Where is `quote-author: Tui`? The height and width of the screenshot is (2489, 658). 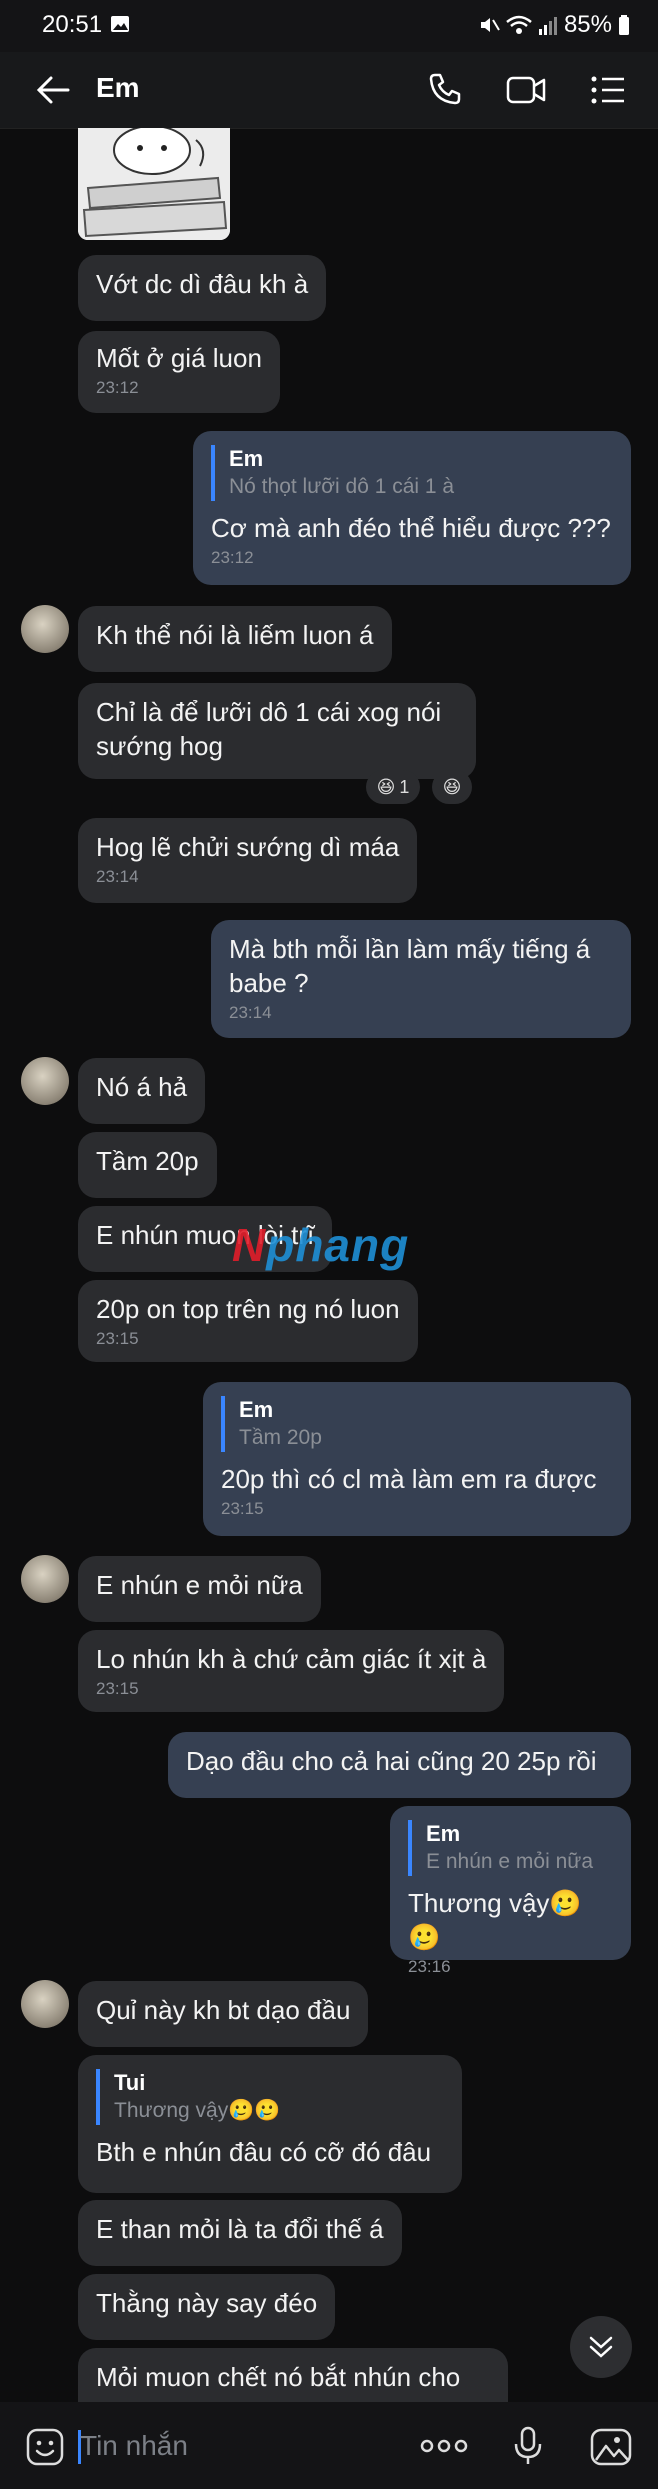
quote-author: Tui is located at coordinates (130, 2082).